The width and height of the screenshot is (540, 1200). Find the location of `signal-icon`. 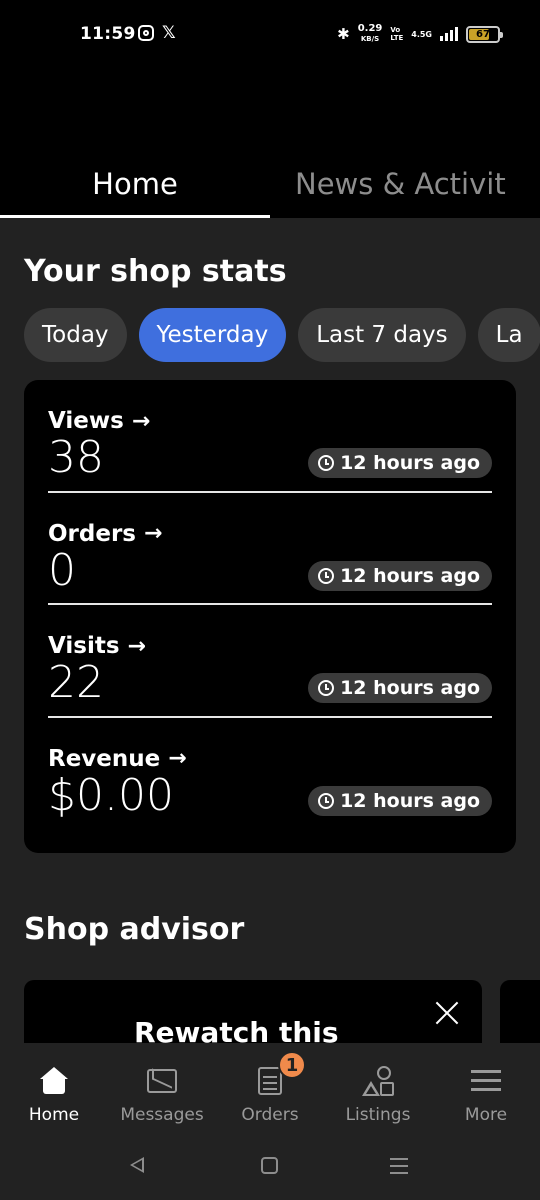

signal-icon is located at coordinates (449, 34).